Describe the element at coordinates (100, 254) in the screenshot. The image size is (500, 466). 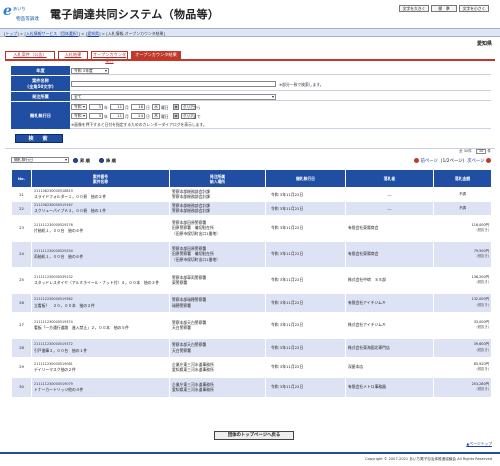
I see `case-cell: 211111230000529254 両袖机１，００台 抽の６件` at that location.